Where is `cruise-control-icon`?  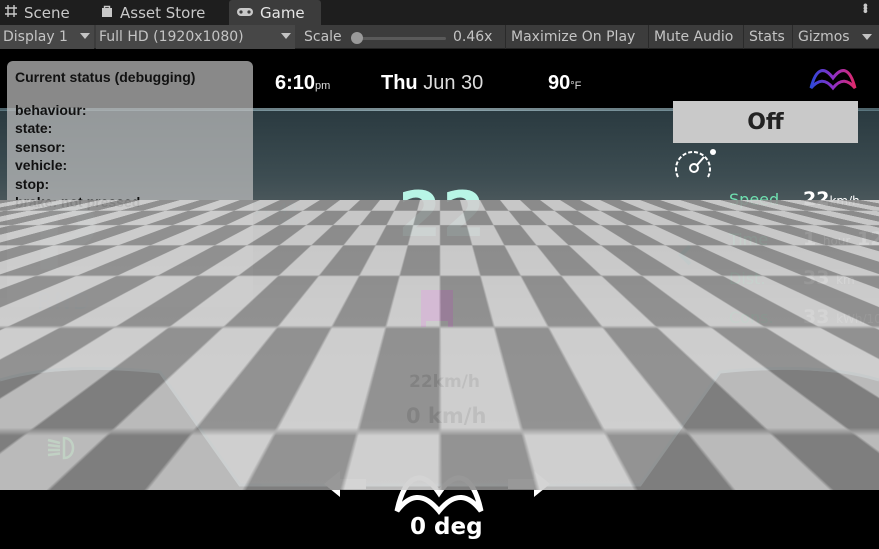 cruise-control-icon is located at coordinates (695, 163).